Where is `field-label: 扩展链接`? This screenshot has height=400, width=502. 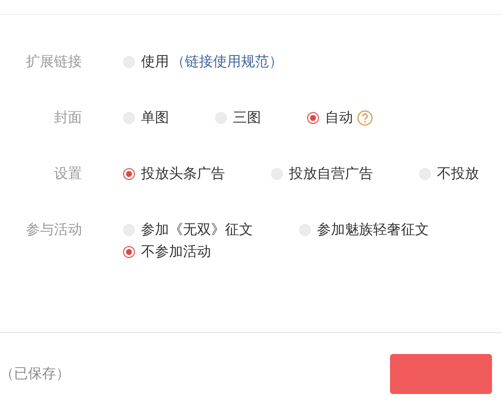 field-label: 扩展链接 is located at coordinates (53, 62).